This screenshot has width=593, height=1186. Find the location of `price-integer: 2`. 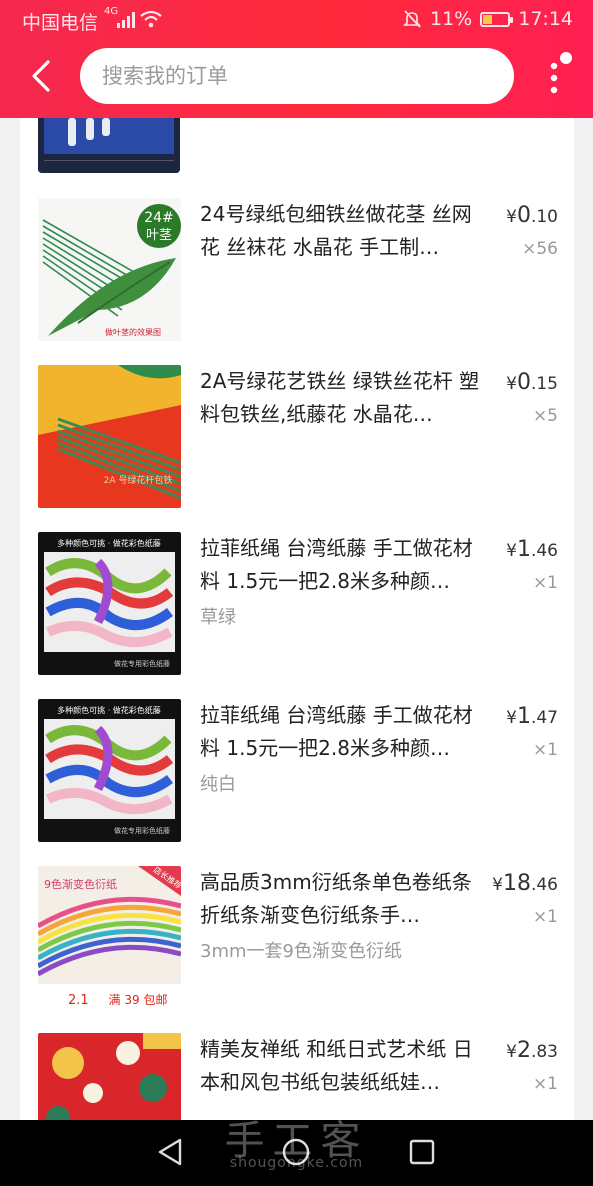

price-integer: 2 is located at coordinates (523, 1050).